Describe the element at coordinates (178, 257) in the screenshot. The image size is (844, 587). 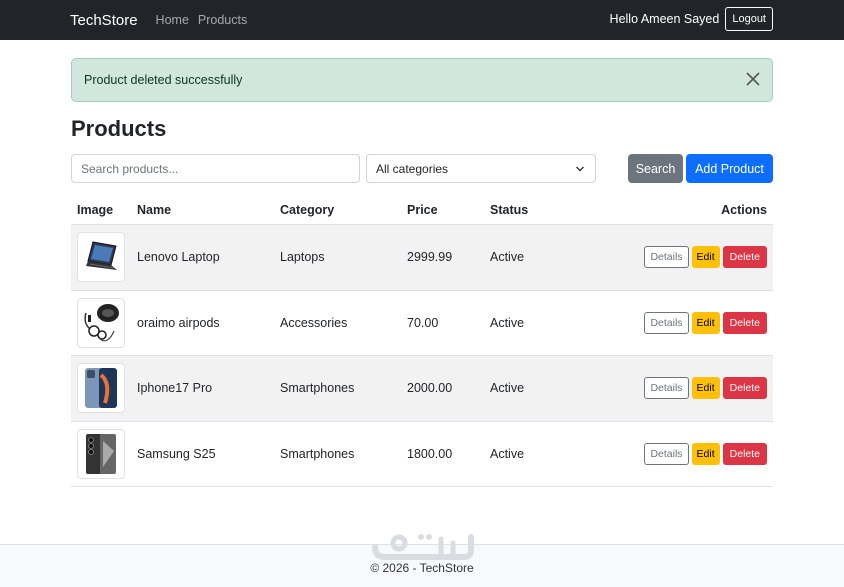
I see `product-name: Lenovo Laptop` at that location.